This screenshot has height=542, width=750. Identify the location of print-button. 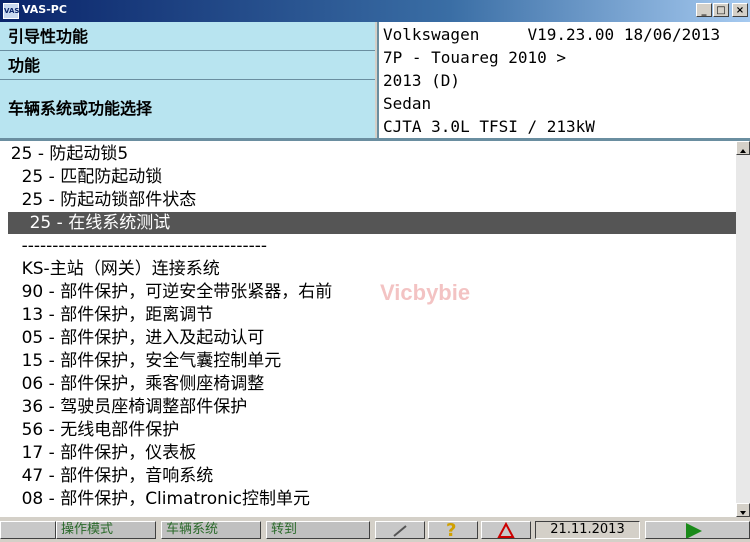
(400, 530).